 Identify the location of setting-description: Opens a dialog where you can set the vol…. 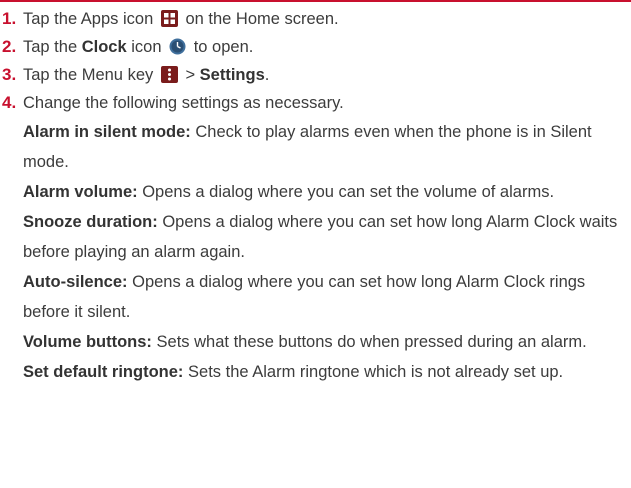
(348, 192).